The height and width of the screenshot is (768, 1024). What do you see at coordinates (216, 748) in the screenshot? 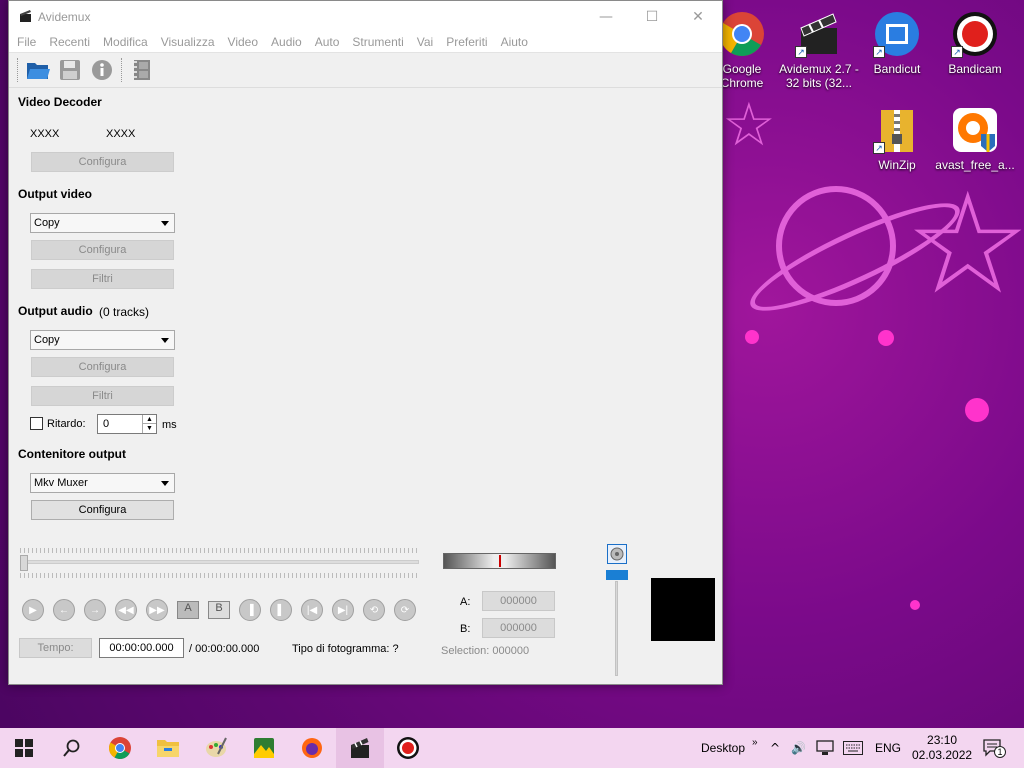
I see `taskbar-paint` at bounding box center [216, 748].